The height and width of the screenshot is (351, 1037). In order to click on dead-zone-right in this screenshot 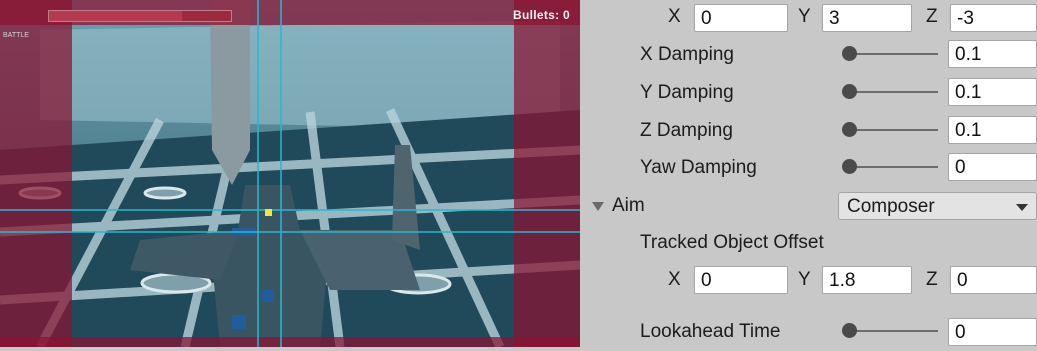, I will do `click(547, 173)`.